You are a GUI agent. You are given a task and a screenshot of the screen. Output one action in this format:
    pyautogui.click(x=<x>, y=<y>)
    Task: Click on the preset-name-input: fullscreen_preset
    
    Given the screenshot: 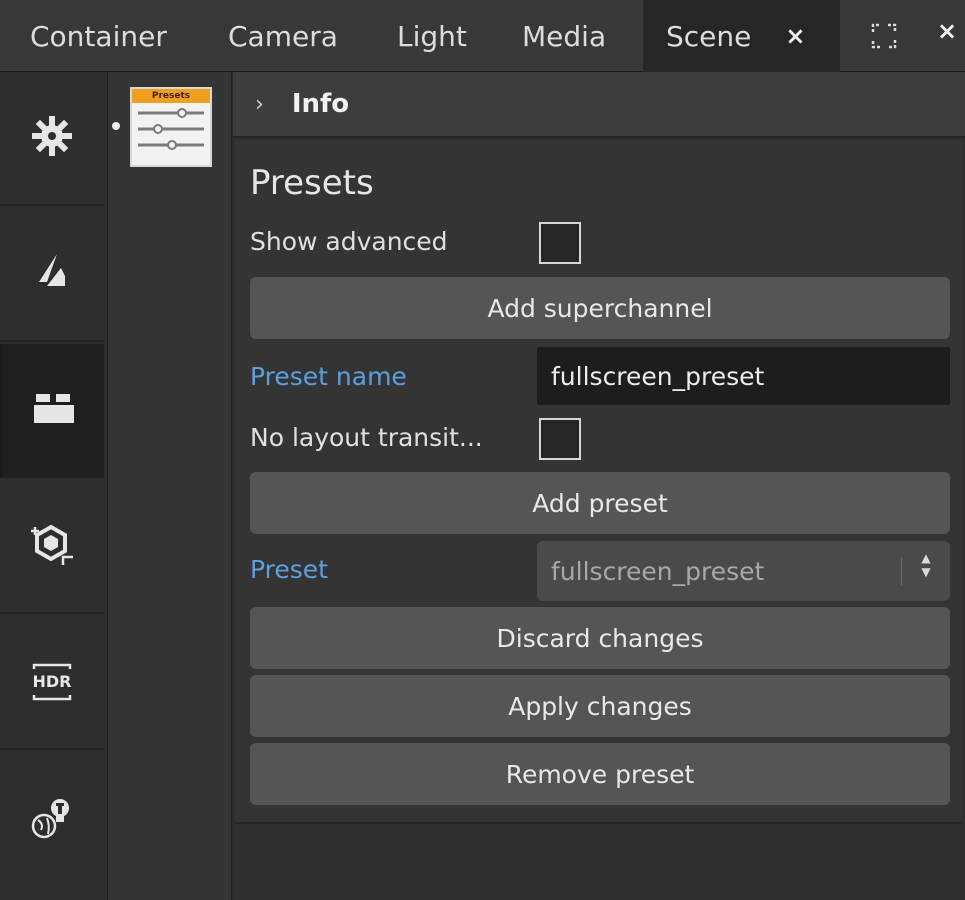 What is the action you would take?
    pyautogui.click(x=743, y=376)
    